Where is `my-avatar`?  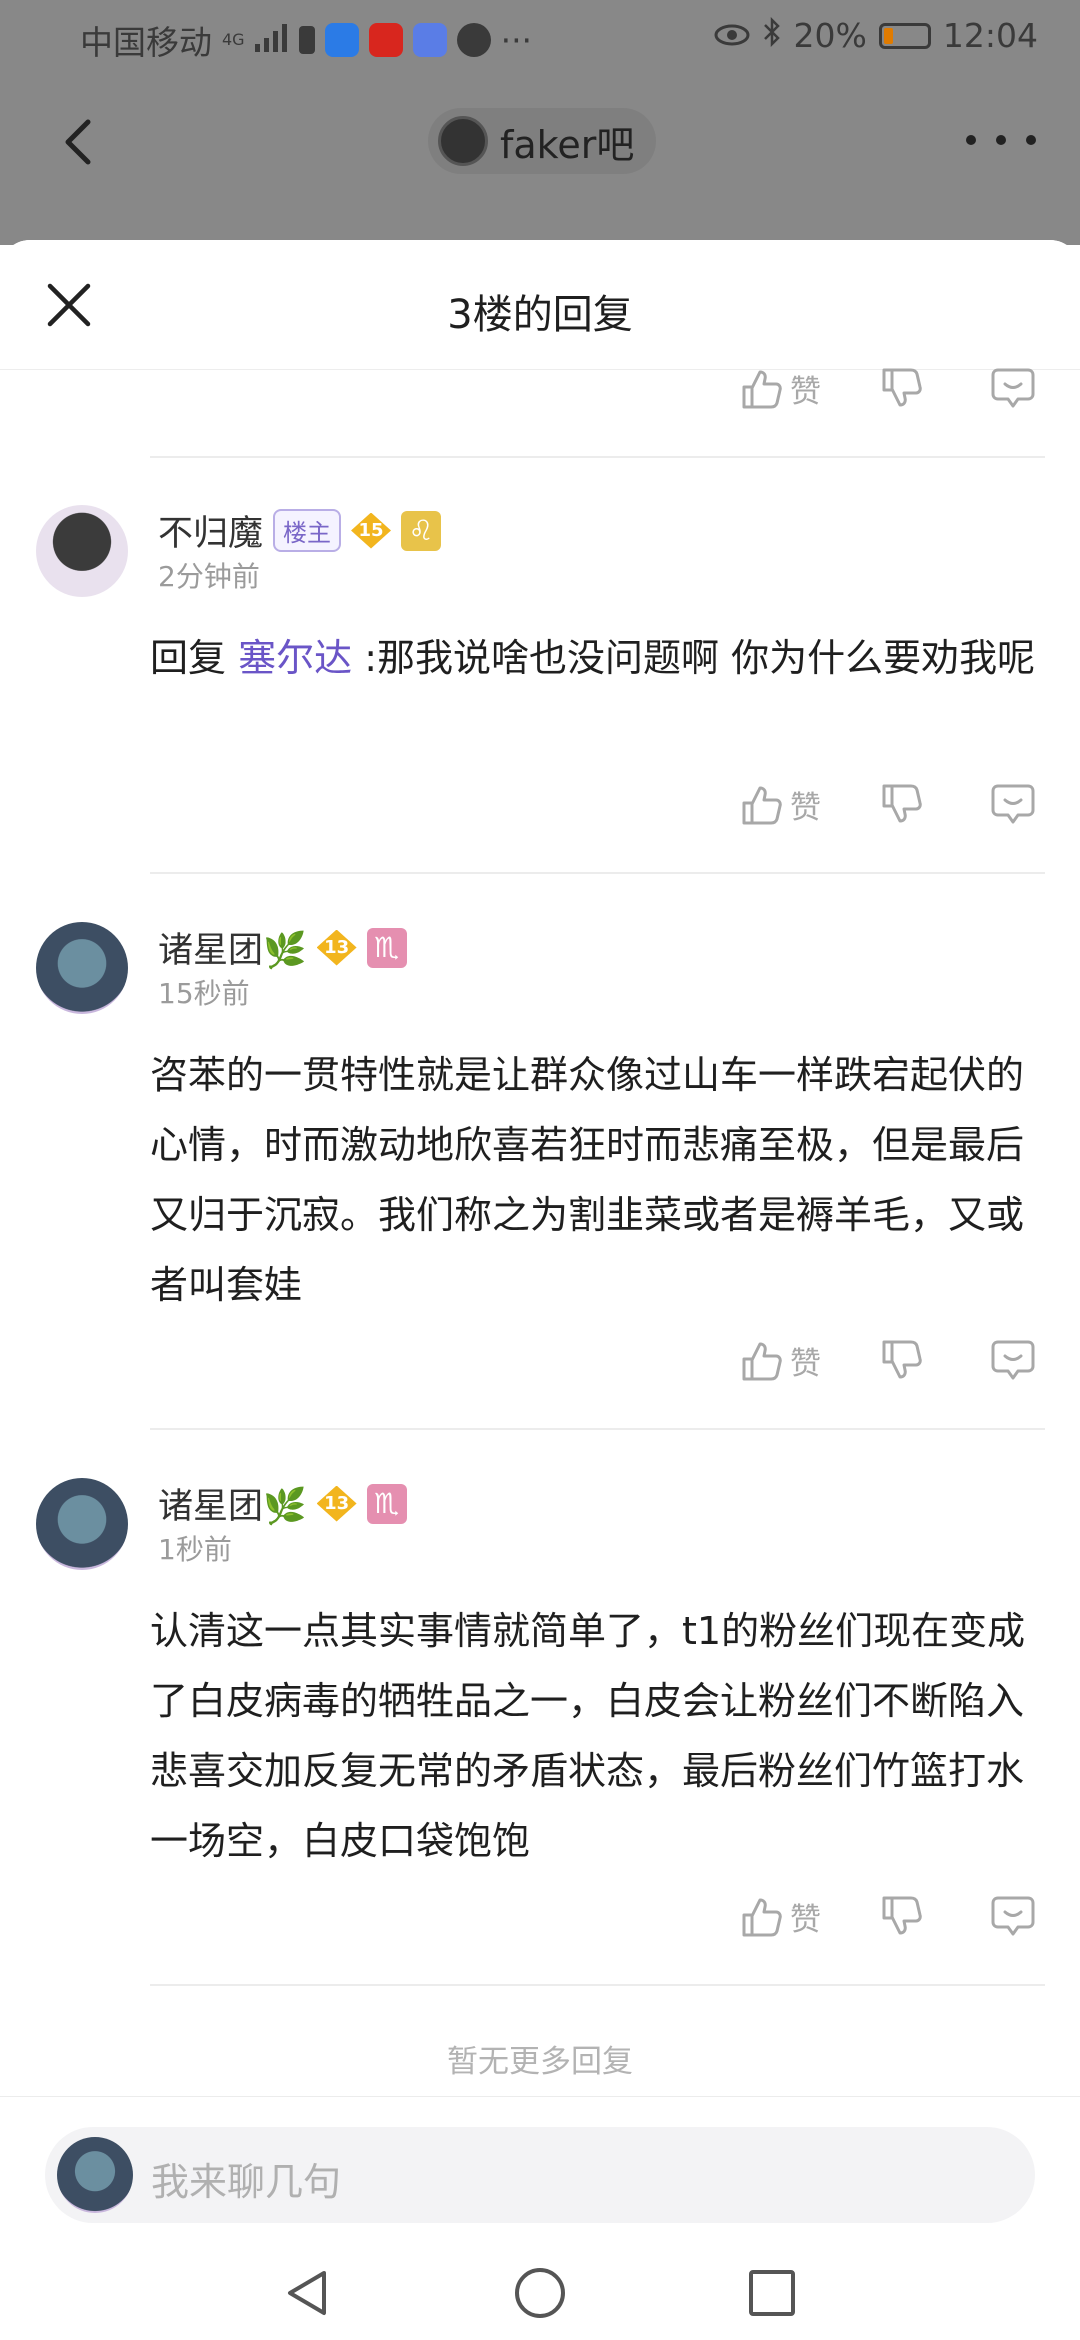 my-avatar is located at coordinates (95, 2175).